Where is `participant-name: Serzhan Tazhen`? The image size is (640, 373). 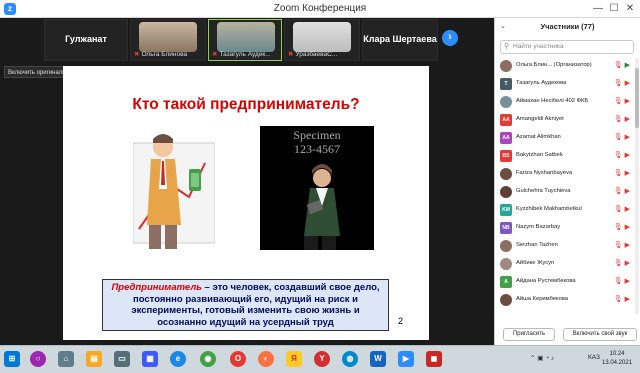
participant-name: Serzhan Tazhen is located at coordinates (537, 245).